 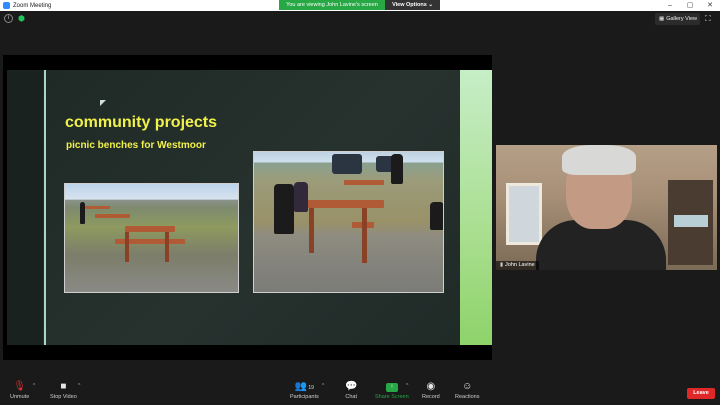 What do you see at coordinates (662, 19) in the screenshot?
I see `grid-icon: ▦` at bounding box center [662, 19].